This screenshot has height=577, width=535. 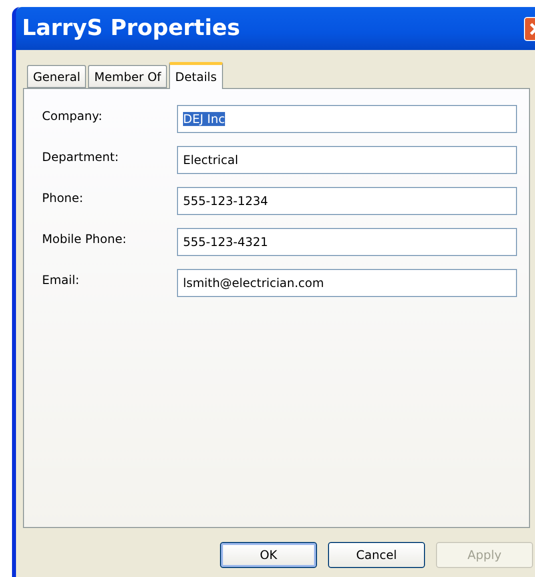 What do you see at coordinates (347, 201) in the screenshot?
I see `input-field: 555-123-1234` at bounding box center [347, 201].